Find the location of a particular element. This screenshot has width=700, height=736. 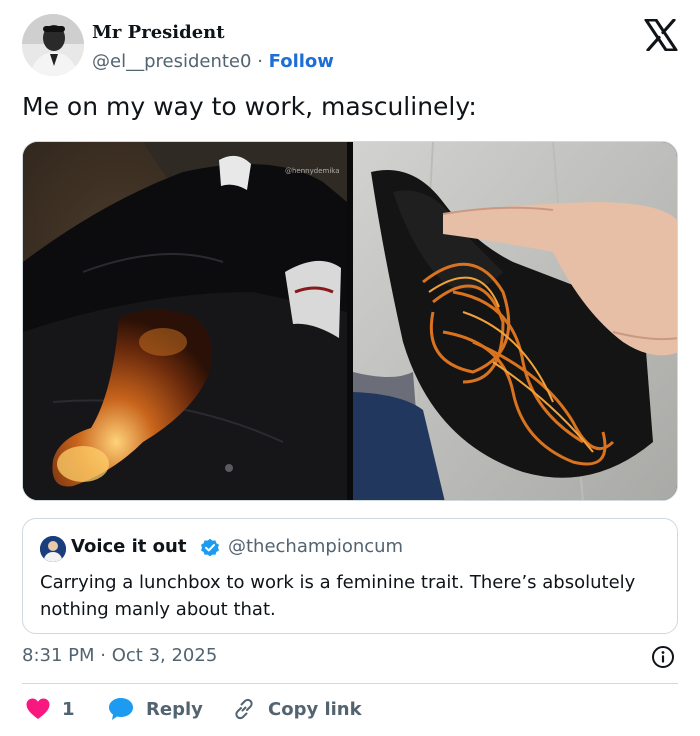

follow-button: Follow is located at coordinates (301, 61).